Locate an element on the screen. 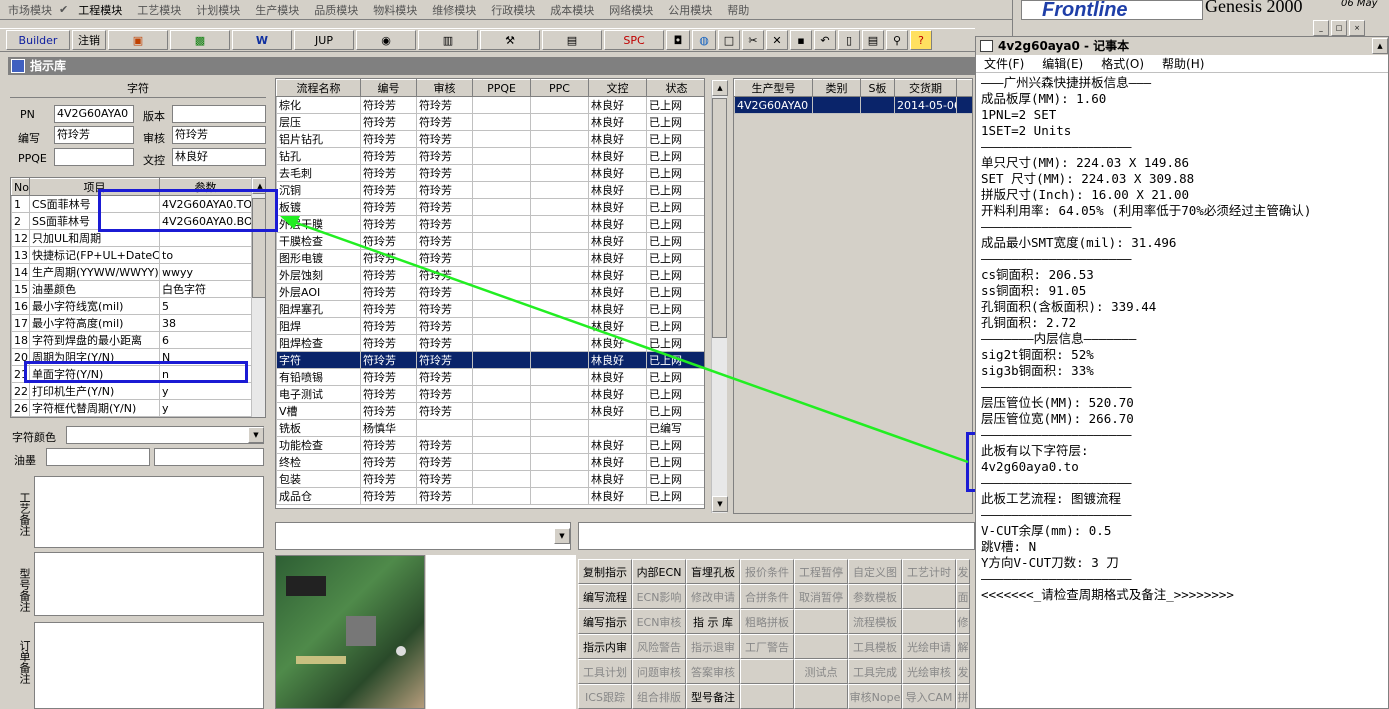  notepad-line: 1PNL=2 SET is located at coordinates (1019, 114).